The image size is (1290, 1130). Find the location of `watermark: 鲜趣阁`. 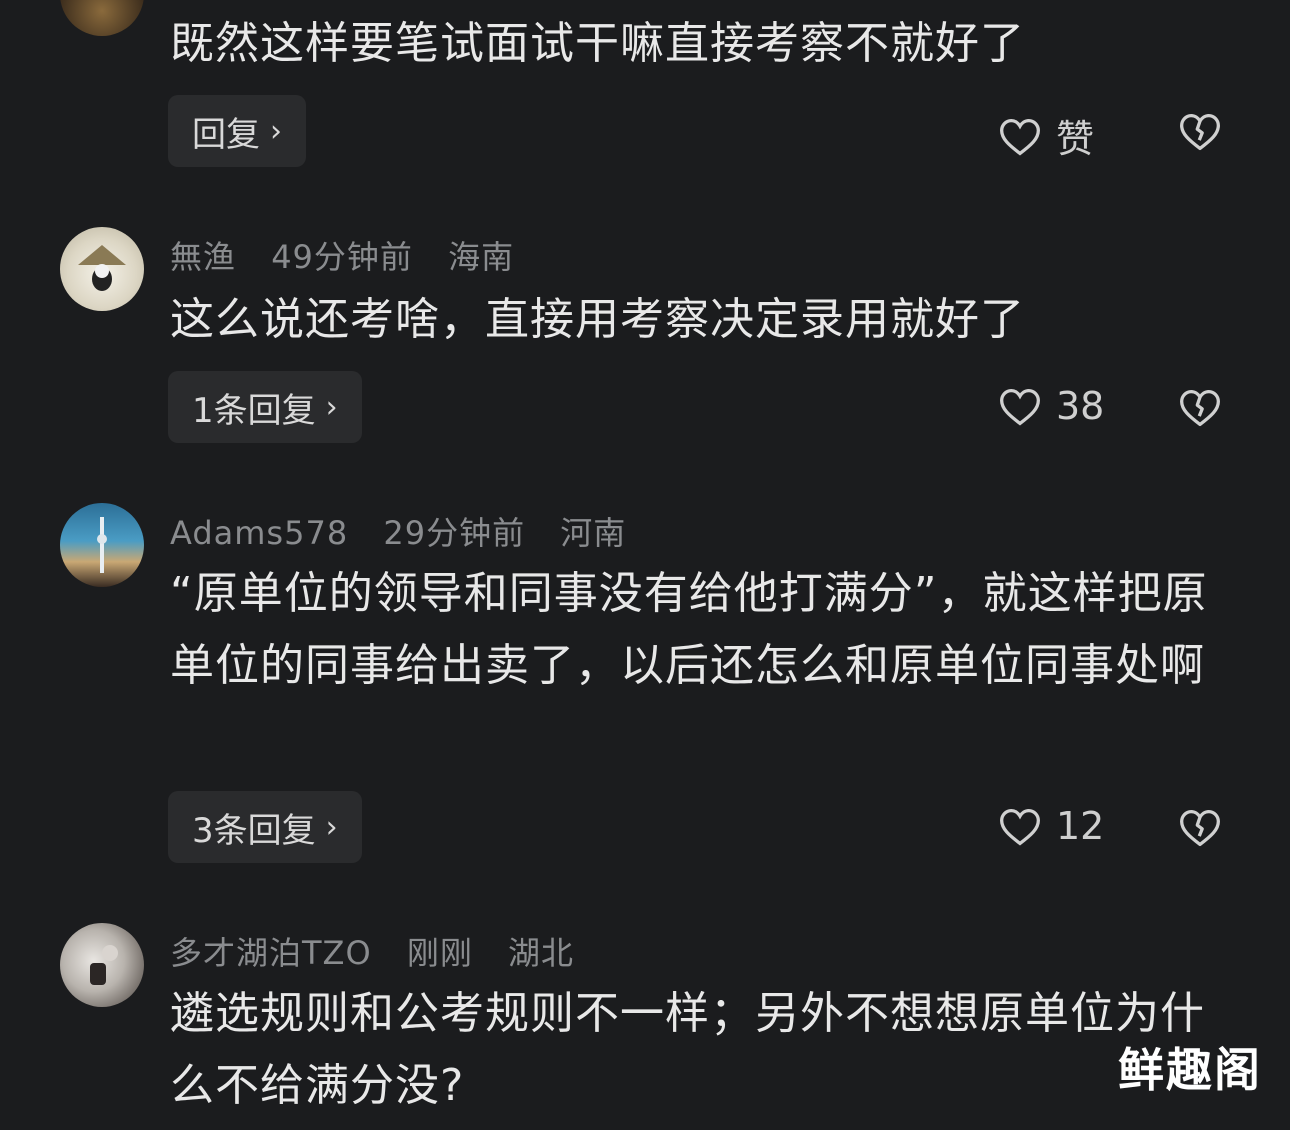

watermark: 鲜趣阁 is located at coordinates (1190, 1070).